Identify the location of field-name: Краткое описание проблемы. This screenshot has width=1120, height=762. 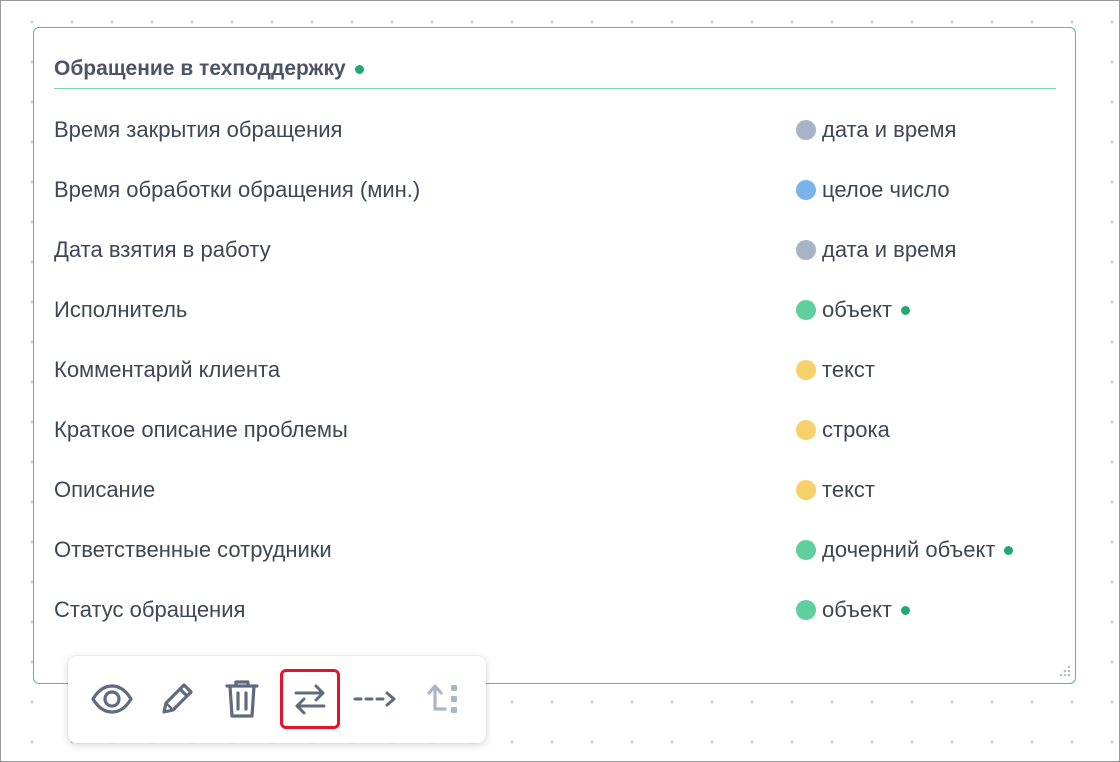
(201, 429).